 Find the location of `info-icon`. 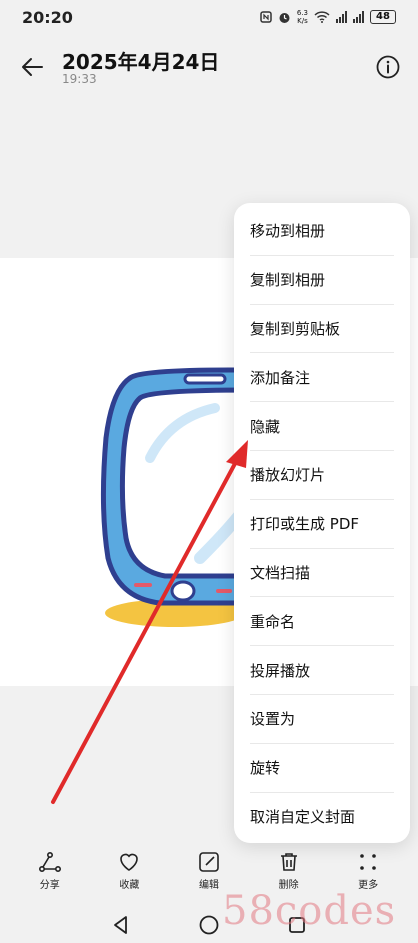

info-icon is located at coordinates (388, 67).